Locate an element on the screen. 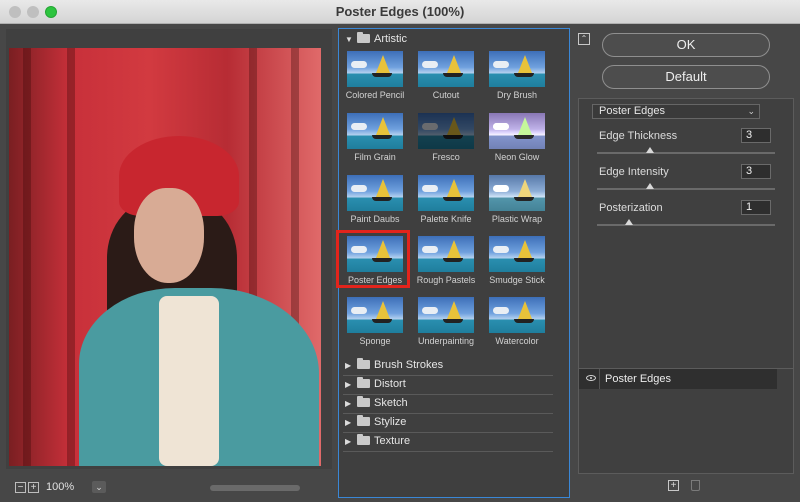  collapse-gallery-icon: ⌃ is located at coordinates (584, 39).